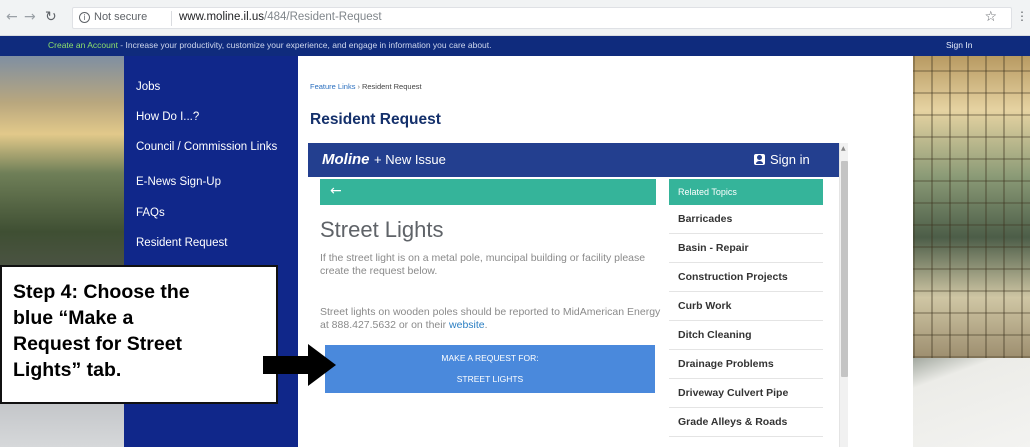  What do you see at coordinates (790, 159) in the screenshot?
I see `app-sign-in-label: Sign in` at bounding box center [790, 159].